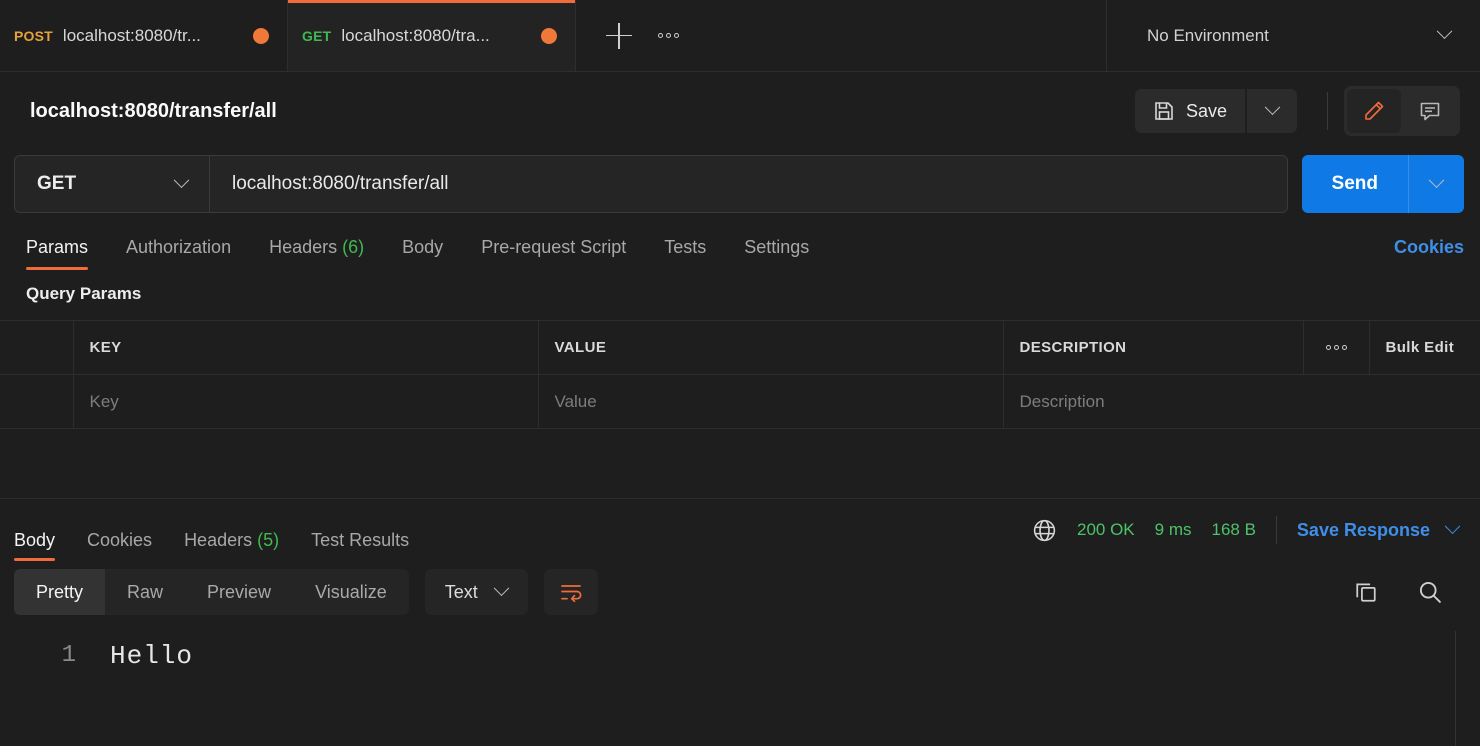 Image resolution: width=1480 pixels, height=746 pixels. Describe the element at coordinates (1044, 530) in the screenshot. I see `globe-icon` at that location.